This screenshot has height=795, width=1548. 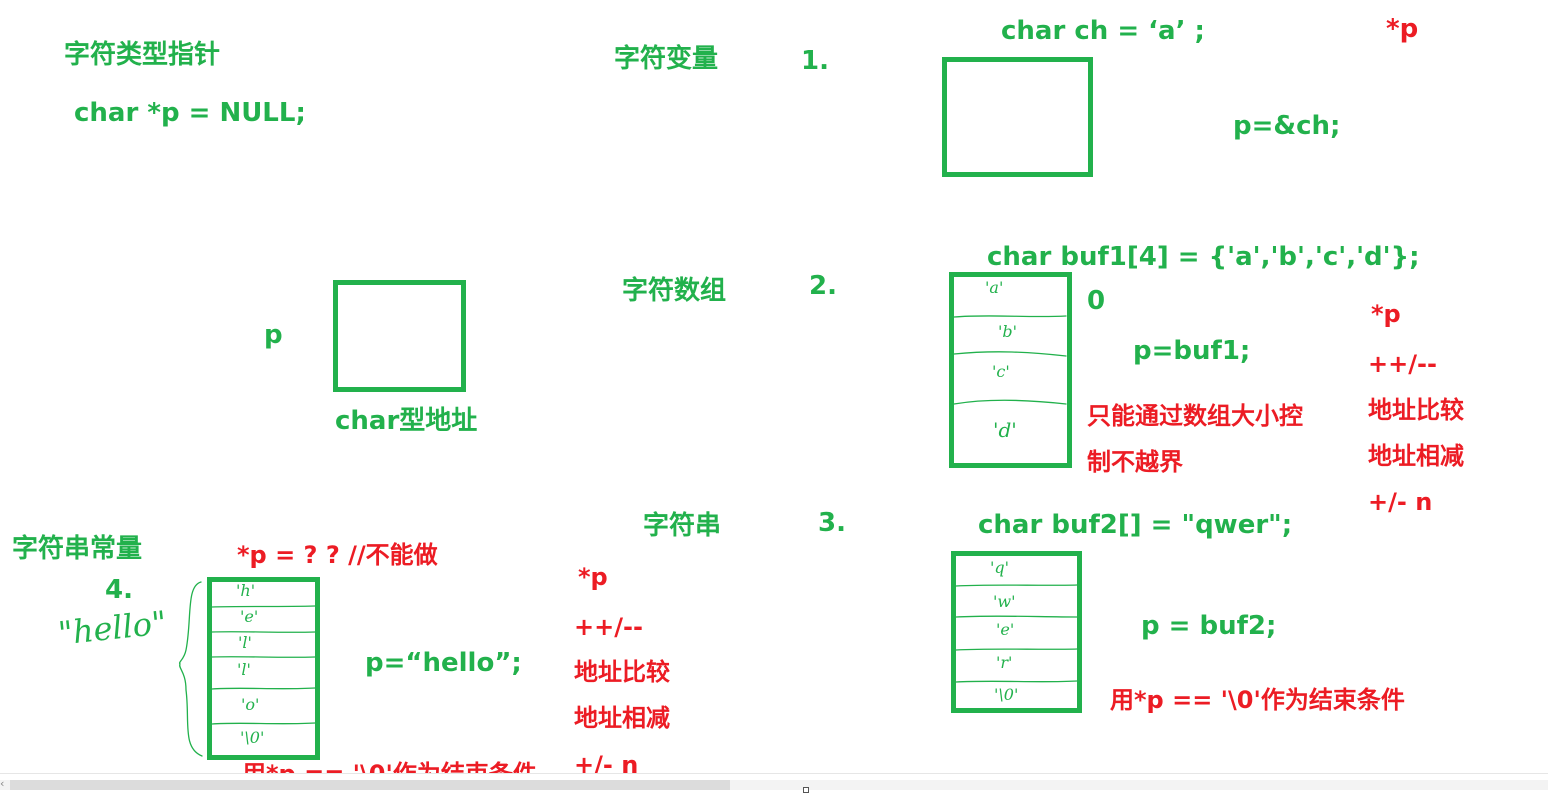 I want to click on section2-assign: p=buf1;, so click(x=1192, y=351).